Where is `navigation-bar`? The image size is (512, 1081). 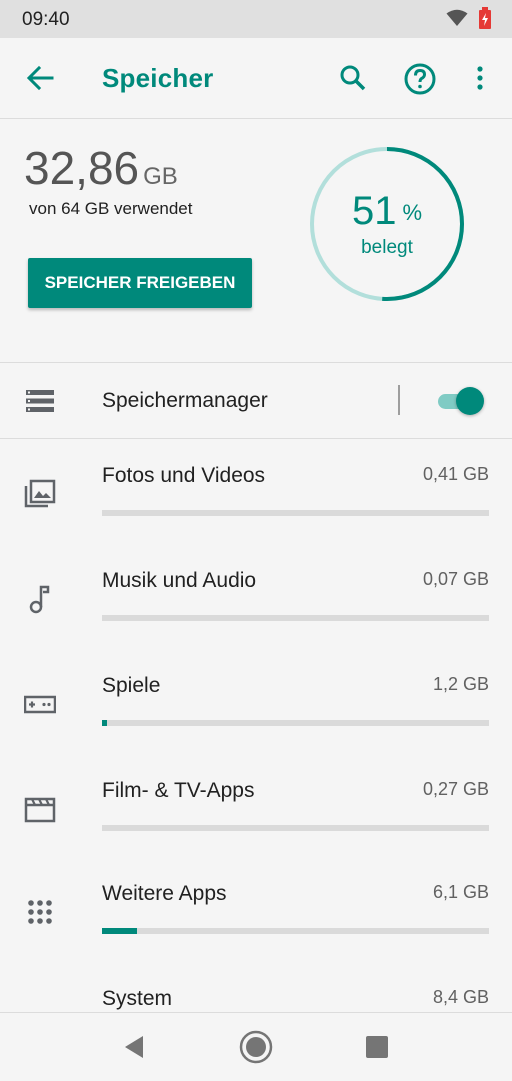
navigation-bar is located at coordinates (256, 1046).